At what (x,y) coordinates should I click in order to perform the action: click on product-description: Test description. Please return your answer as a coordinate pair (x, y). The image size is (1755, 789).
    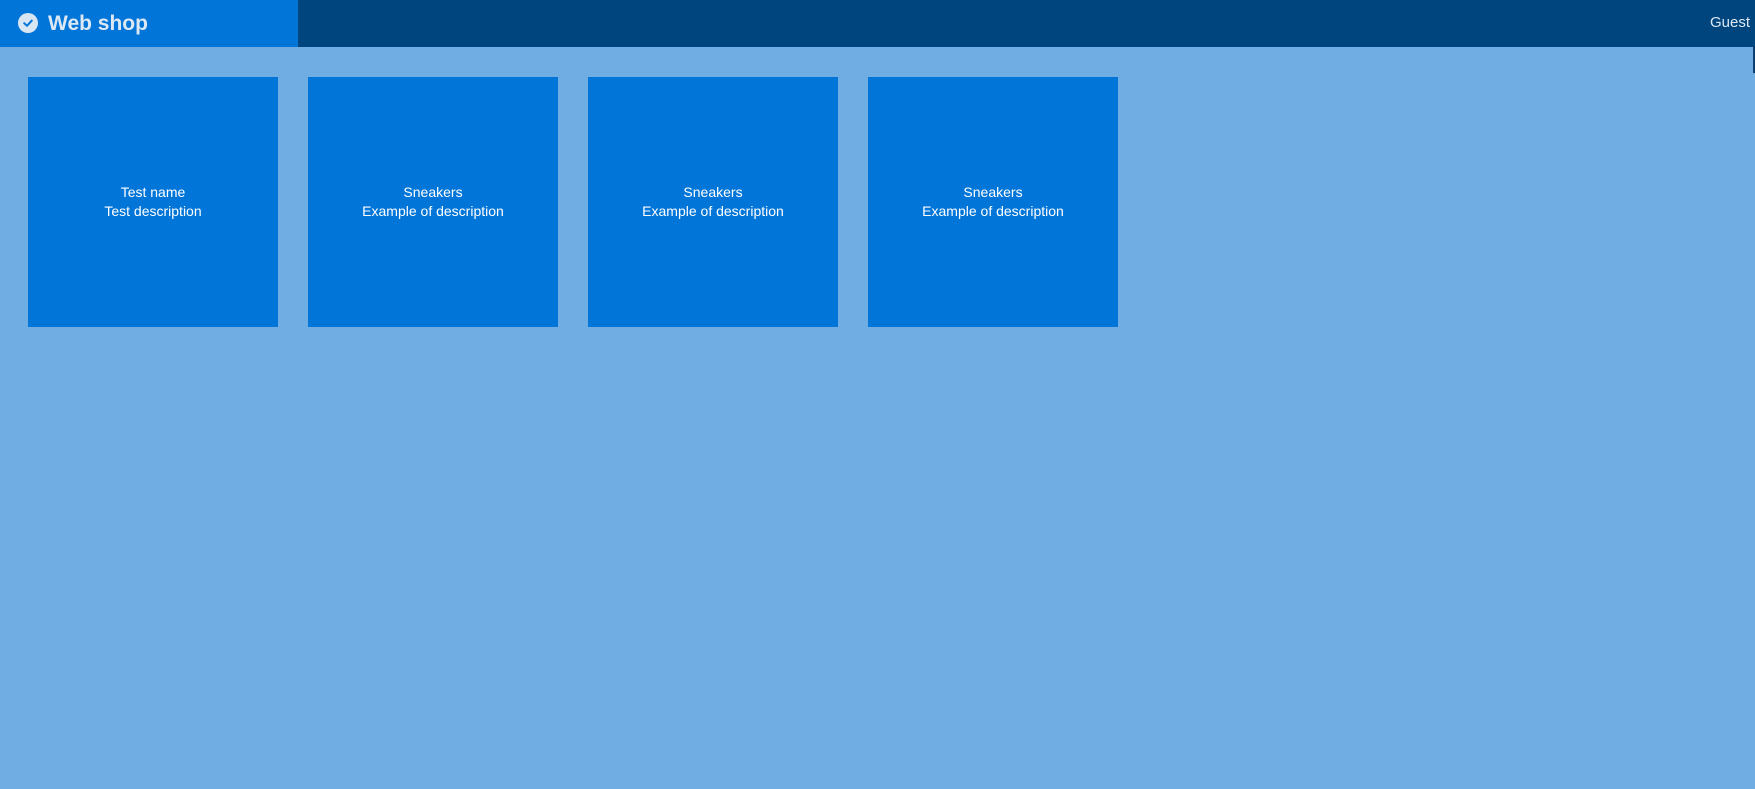
    Looking at the image, I should click on (153, 211).